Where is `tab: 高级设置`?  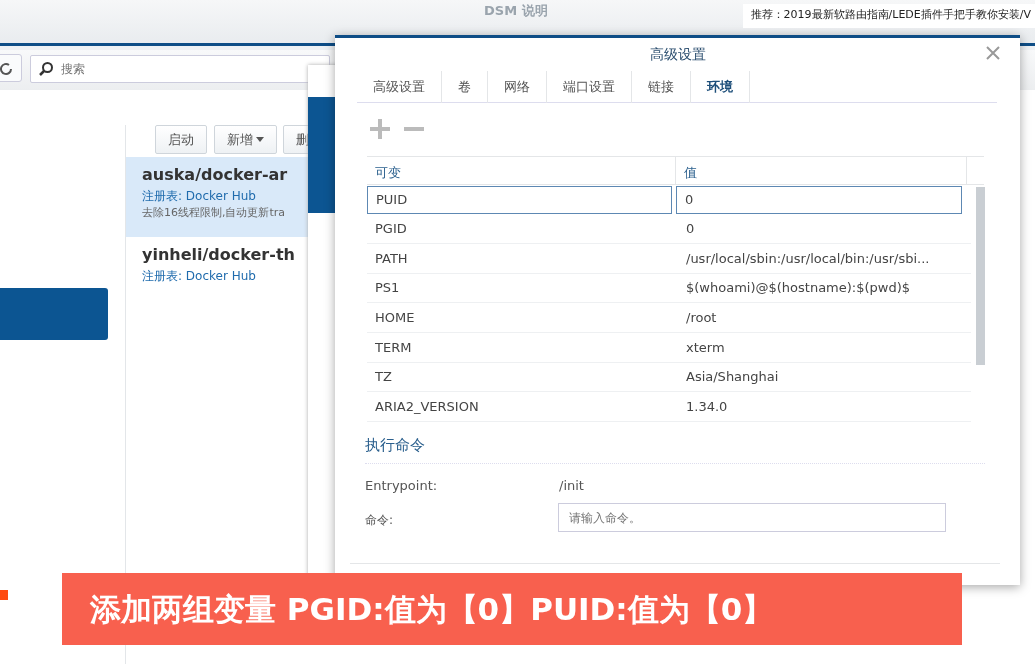 tab: 高级设置 is located at coordinates (399, 87).